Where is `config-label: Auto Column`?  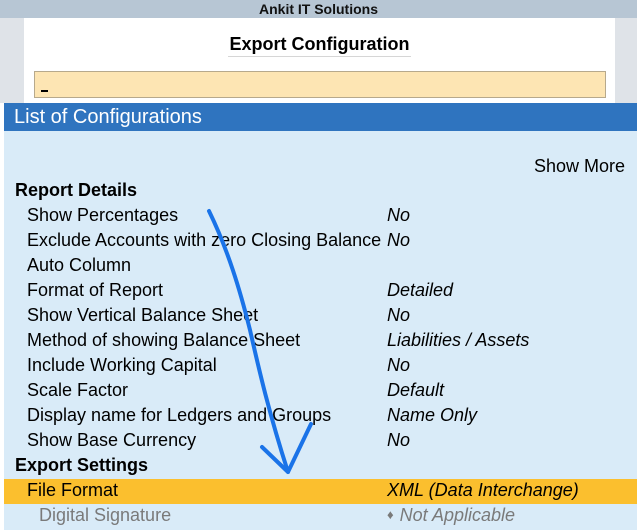
config-label: Auto Column is located at coordinates (79, 265).